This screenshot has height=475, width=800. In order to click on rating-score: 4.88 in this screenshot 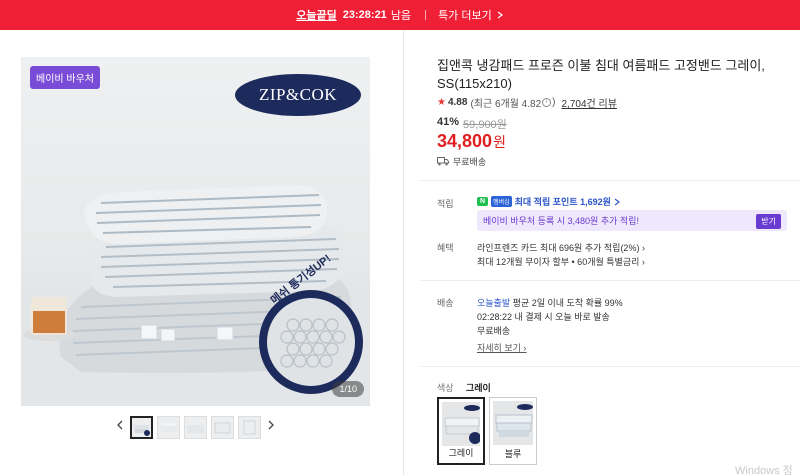, I will do `click(457, 102)`.